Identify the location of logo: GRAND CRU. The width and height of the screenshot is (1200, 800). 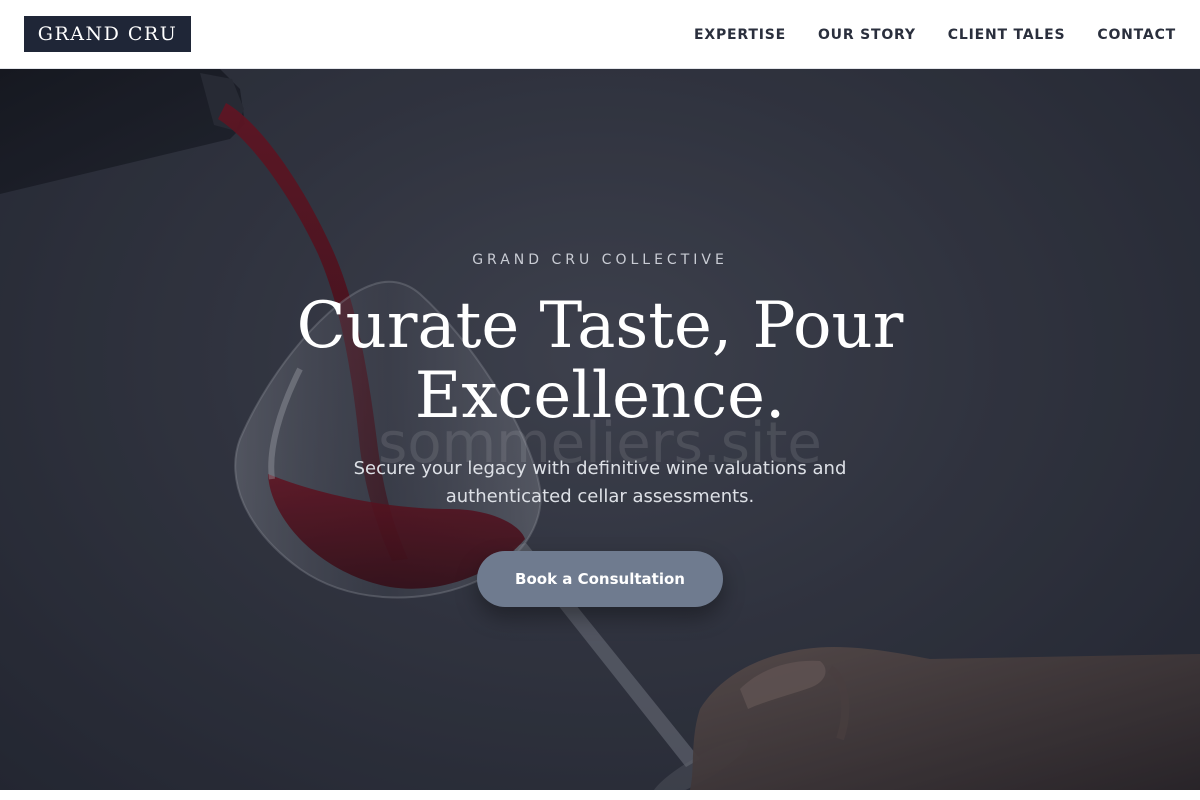
(107, 34).